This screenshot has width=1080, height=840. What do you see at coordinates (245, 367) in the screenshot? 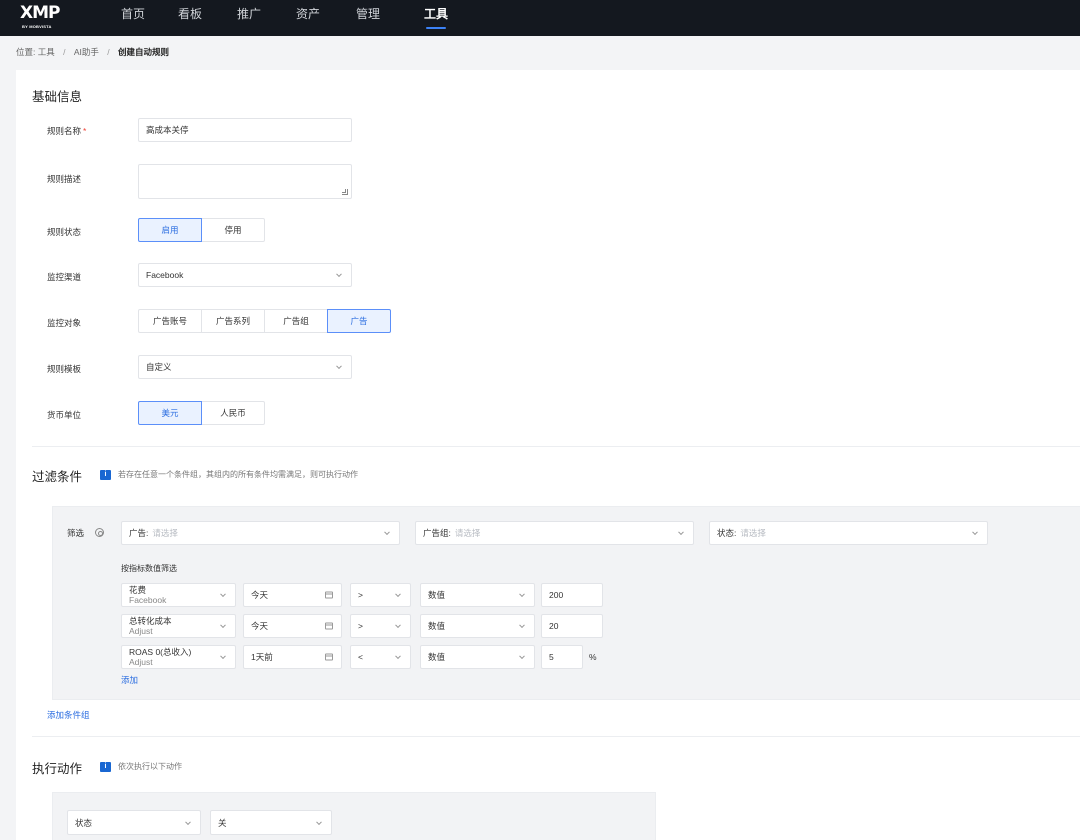
I see `template-select: 自定义` at bounding box center [245, 367].